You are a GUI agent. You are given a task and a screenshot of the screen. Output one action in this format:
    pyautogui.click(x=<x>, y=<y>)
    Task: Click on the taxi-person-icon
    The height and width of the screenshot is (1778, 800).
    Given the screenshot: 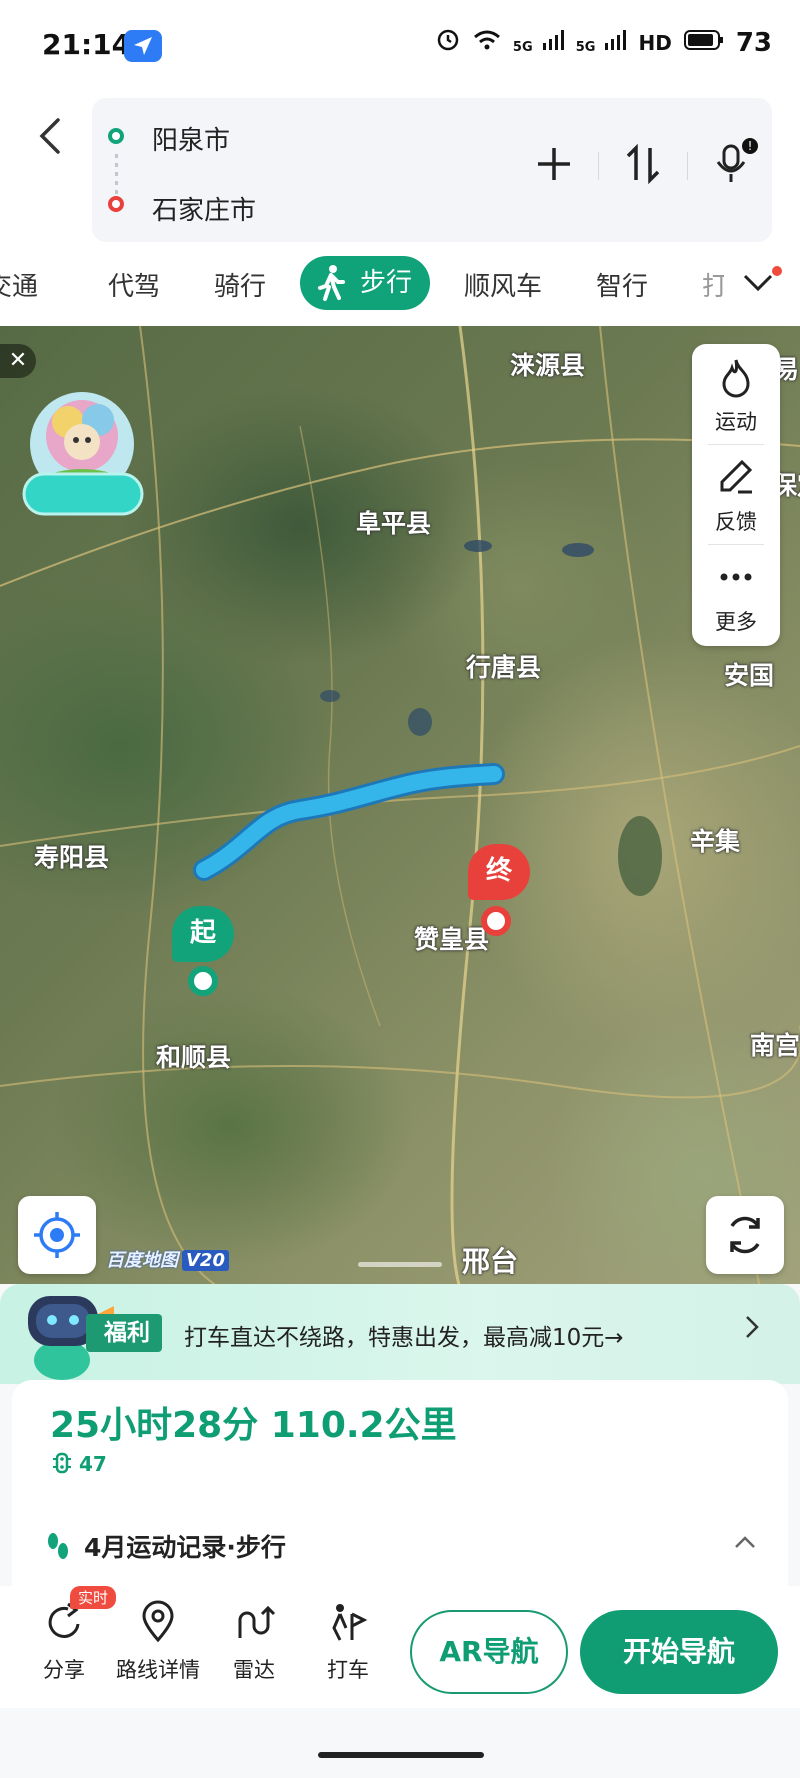 What is the action you would take?
    pyautogui.click(x=350, y=1622)
    